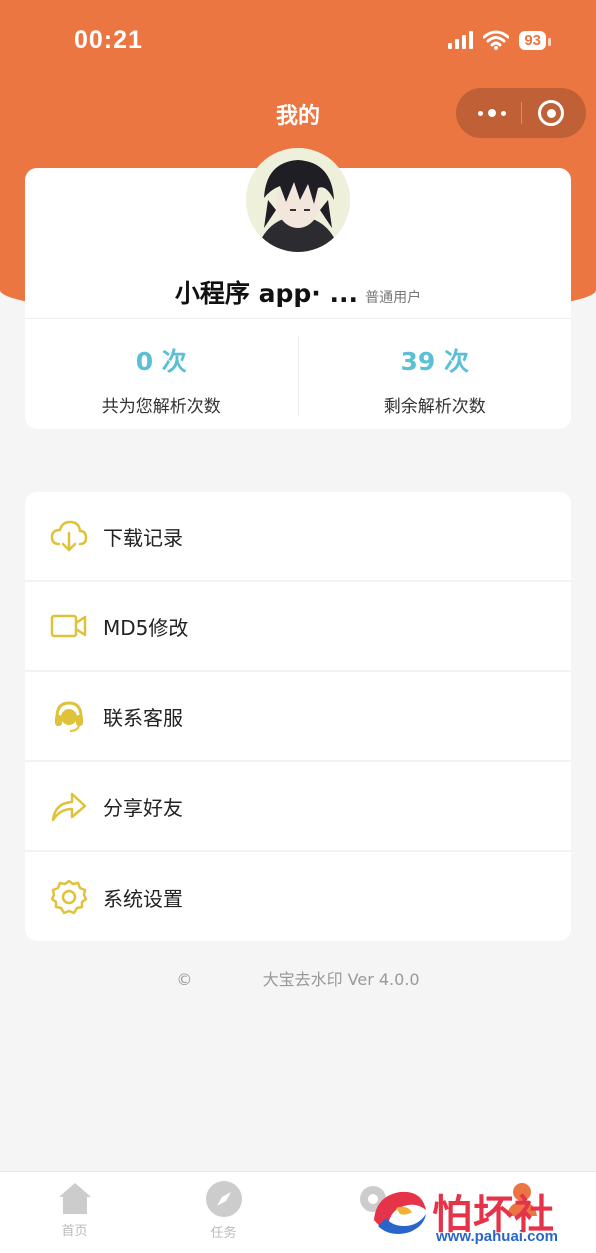 This screenshot has height=1253, width=596. Describe the element at coordinates (184, 979) in the screenshot. I see `copyright-symbol: ©` at that location.